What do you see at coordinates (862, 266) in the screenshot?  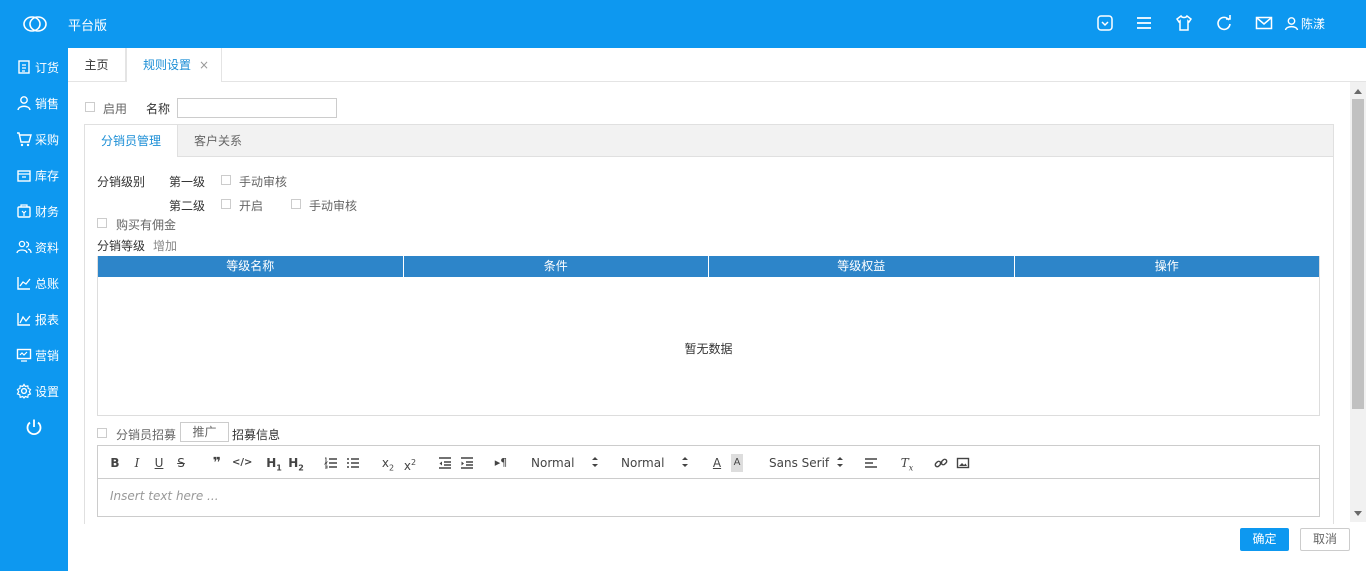 I see `column-header: 等级权益` at bounding box center [862, 266].